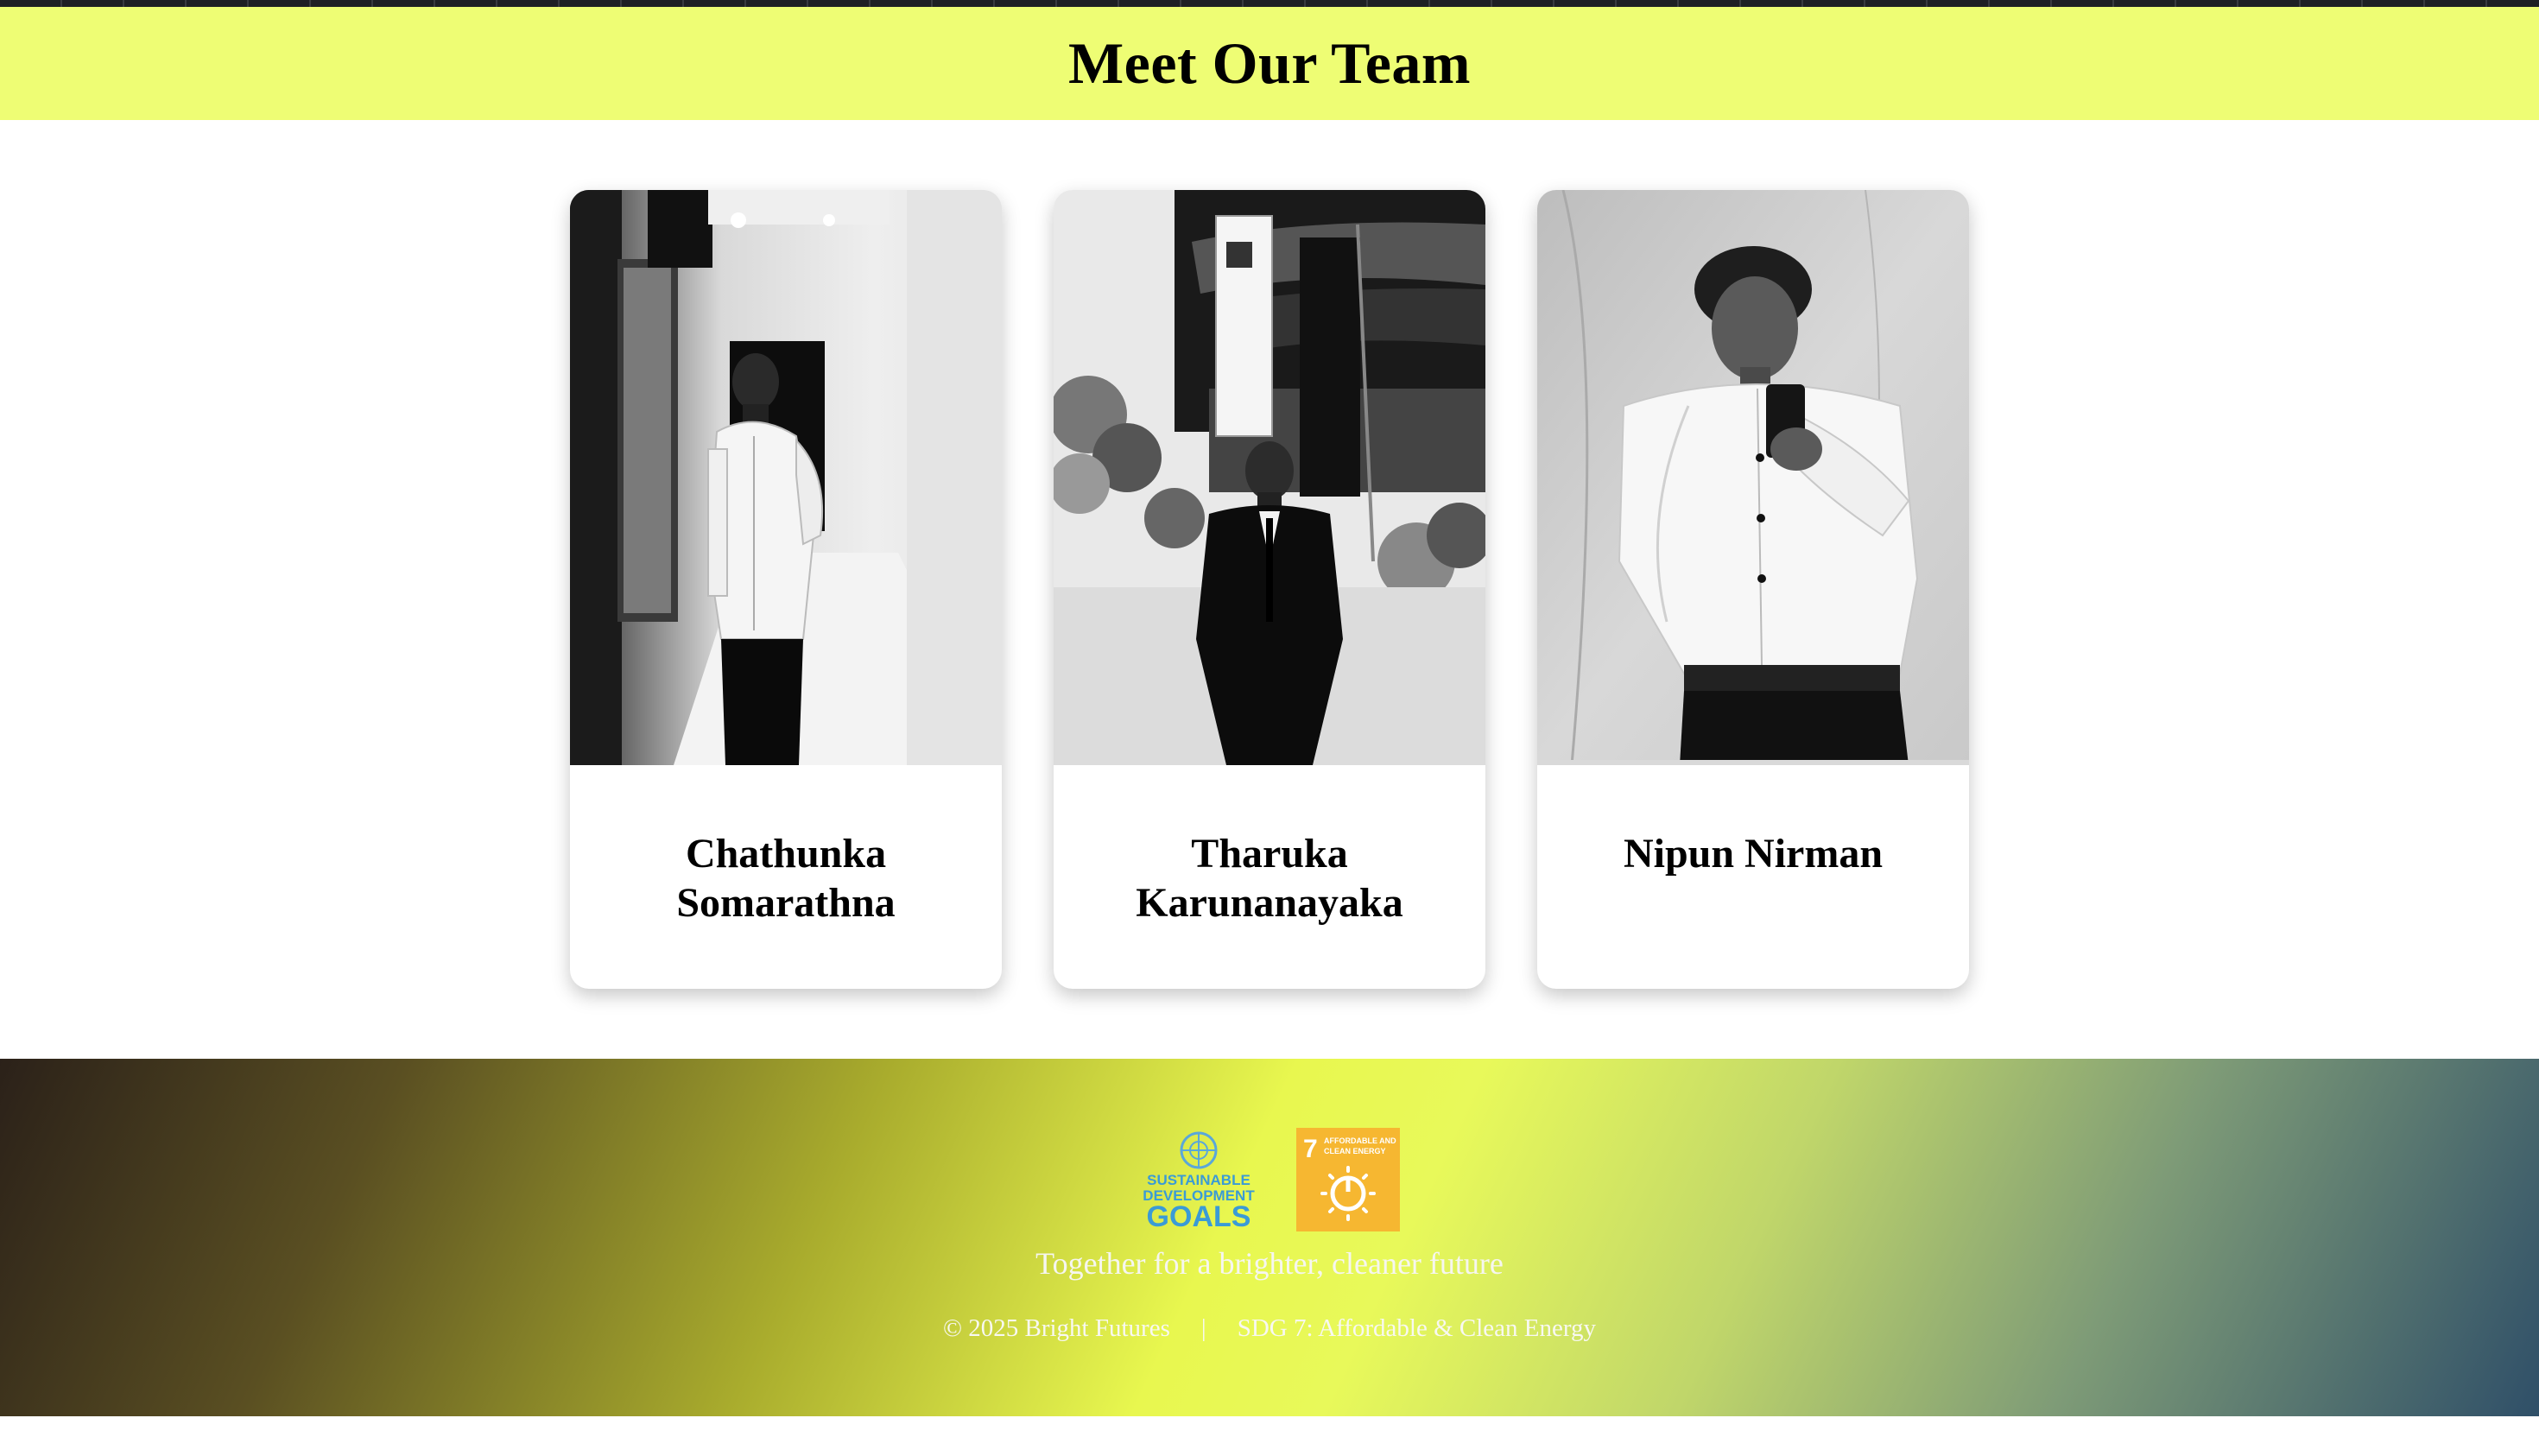 The height and width of the screenshot is (1456, 2539). What do you see at coordinates (1417, 1328) in the screenshot?
I see `sdg-label: SDG 7: Affordable & Clean Energy` at bounding box center [1417, 1328].